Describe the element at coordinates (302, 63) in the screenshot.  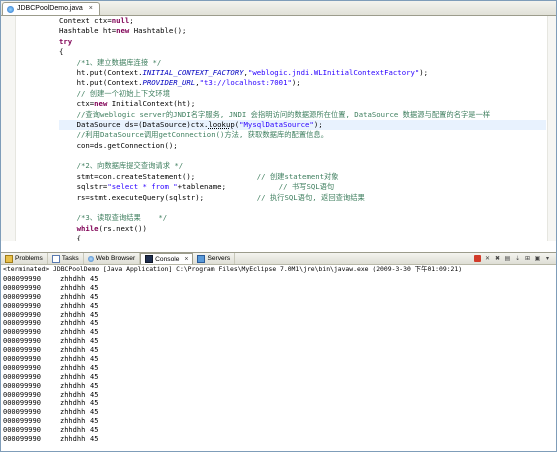
I see `code-line: /*1、建立数据库连接 */` at that location.